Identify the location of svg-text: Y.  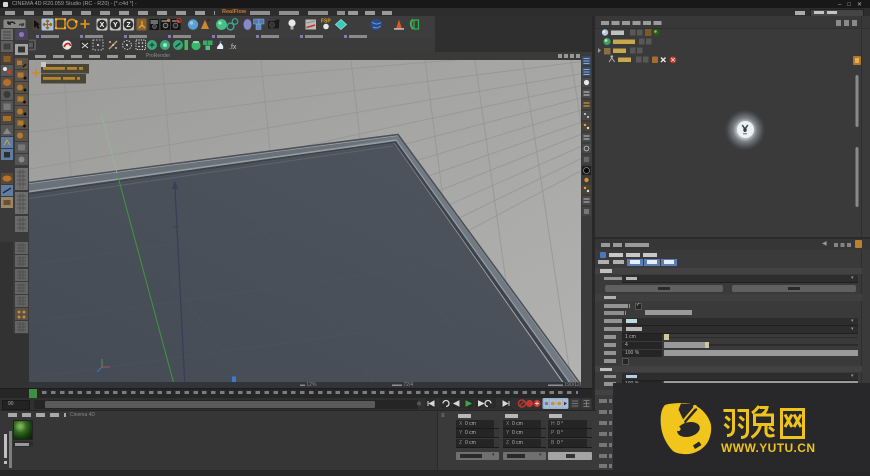
(115, 25).